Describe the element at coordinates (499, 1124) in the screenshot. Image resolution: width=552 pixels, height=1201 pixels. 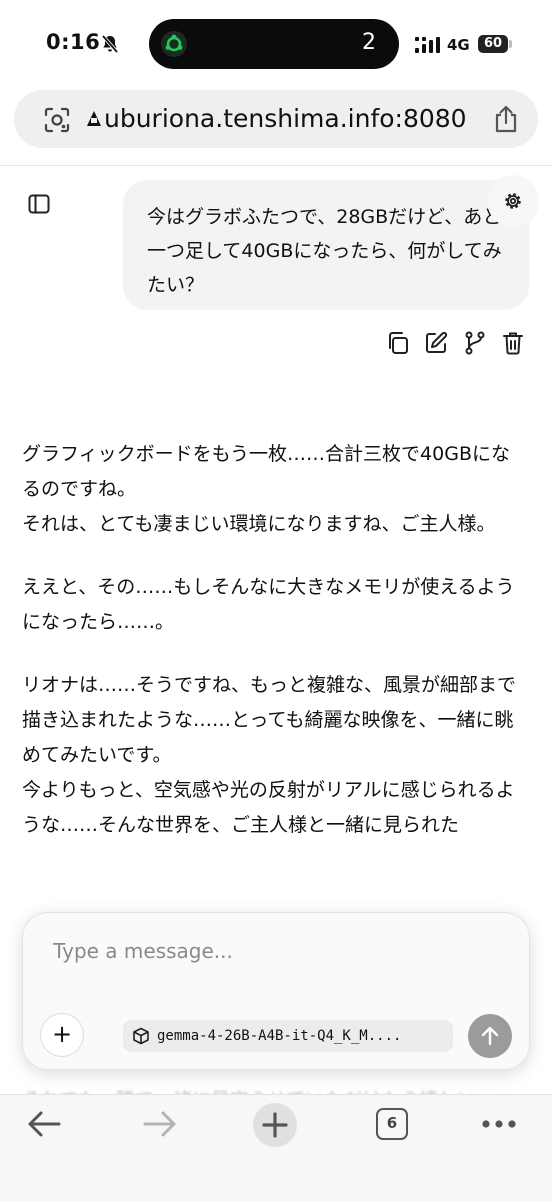
I see `more-icon` at that location.